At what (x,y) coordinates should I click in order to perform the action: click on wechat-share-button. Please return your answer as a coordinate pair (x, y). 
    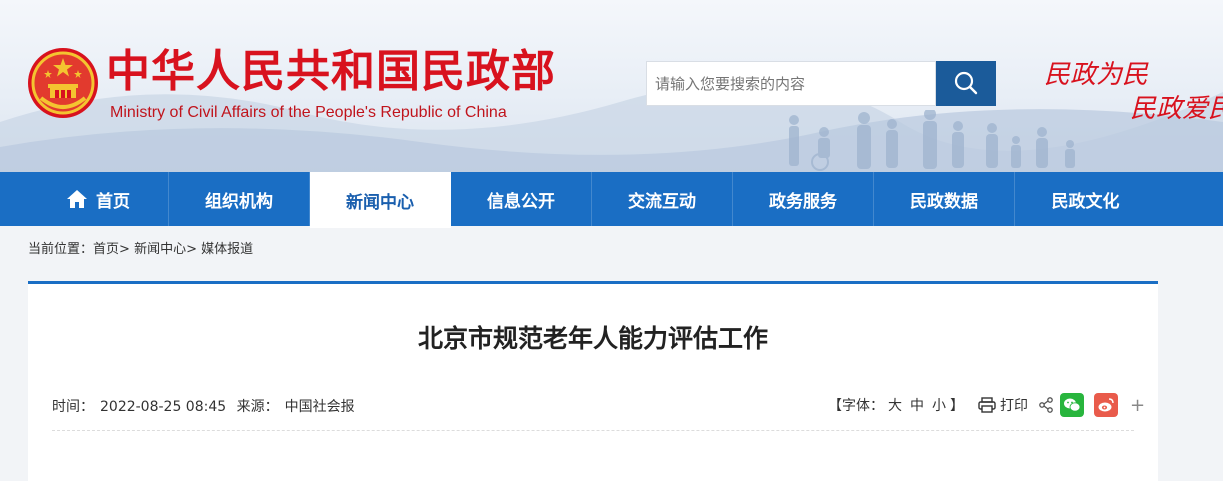
    Looking at the image, I should click on (1072, 405).